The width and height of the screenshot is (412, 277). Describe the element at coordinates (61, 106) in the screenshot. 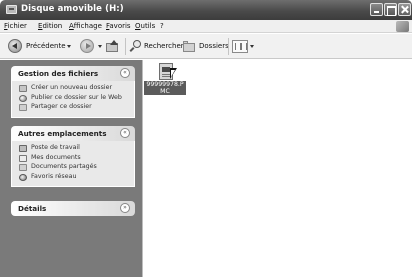

I see `task-label: Partager ce dossier` at that location.